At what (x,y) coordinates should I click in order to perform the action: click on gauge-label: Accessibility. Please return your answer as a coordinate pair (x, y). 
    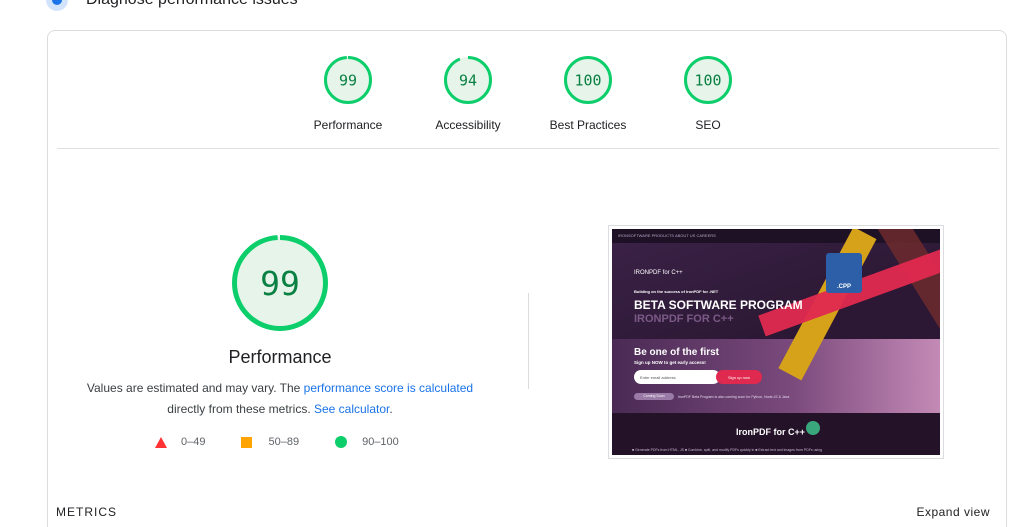
    Looking at the image, I should click on (468, 125).